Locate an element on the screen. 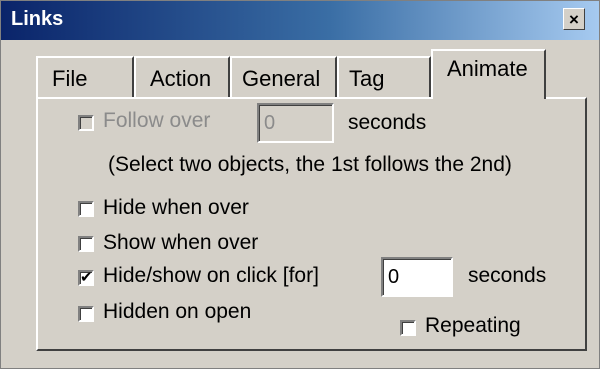 The height and width of the screenshot is (369, 600). show-when-over-label: Show when over is located at coordinates (181, 242).